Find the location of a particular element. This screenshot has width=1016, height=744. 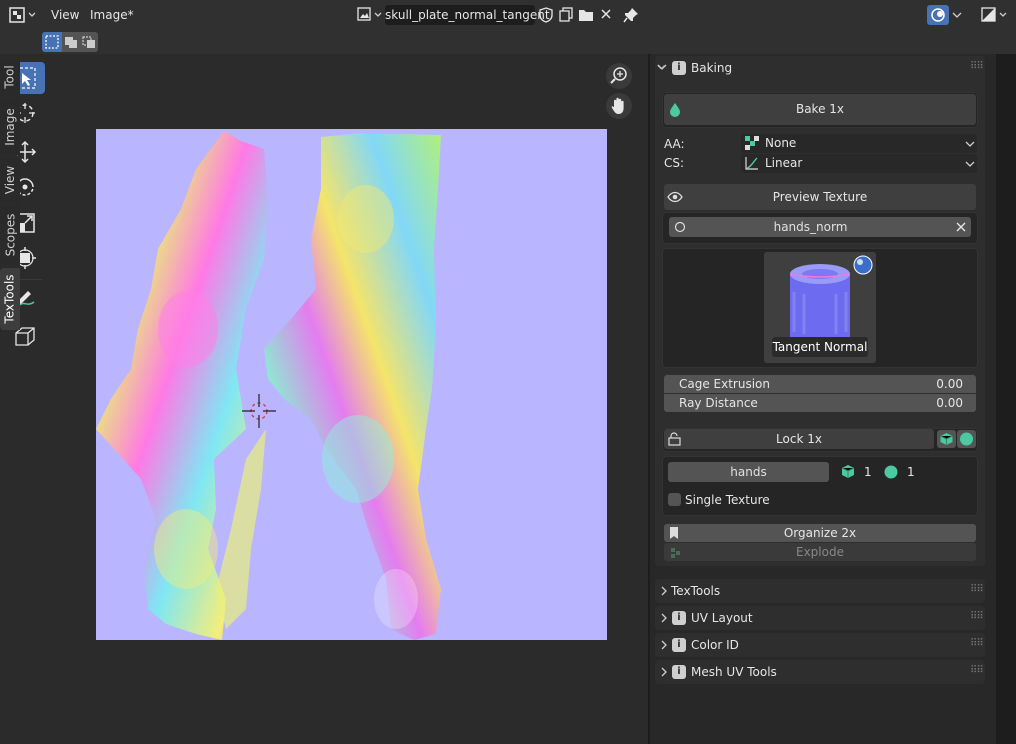

open-image-button is located at coordinates (586, 15).